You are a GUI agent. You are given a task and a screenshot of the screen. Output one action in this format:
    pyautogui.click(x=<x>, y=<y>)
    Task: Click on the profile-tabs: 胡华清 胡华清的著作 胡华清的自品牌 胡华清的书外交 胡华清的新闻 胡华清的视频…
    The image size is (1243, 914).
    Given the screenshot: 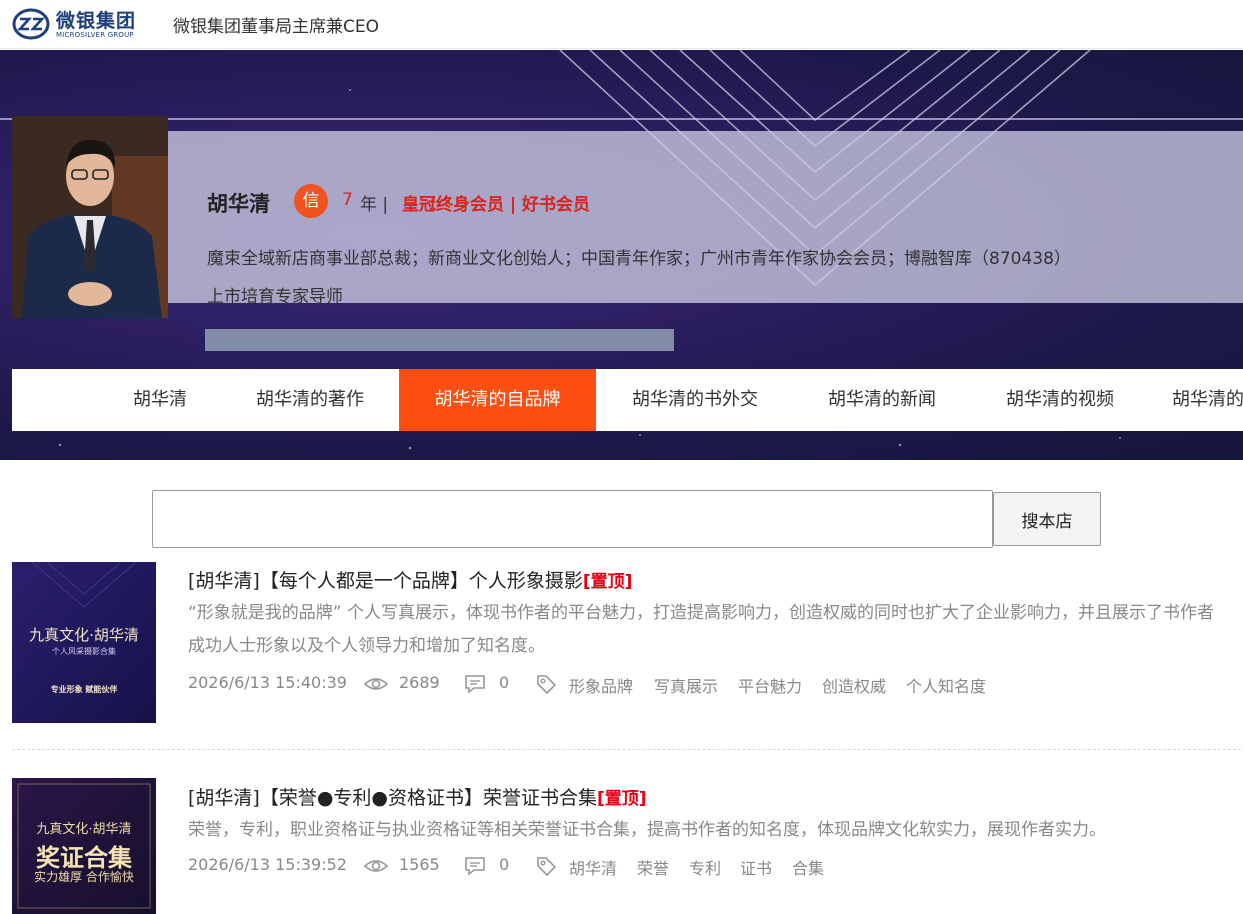 What is the action you would take?
    pyautogui.click(x=627, y=400)
    